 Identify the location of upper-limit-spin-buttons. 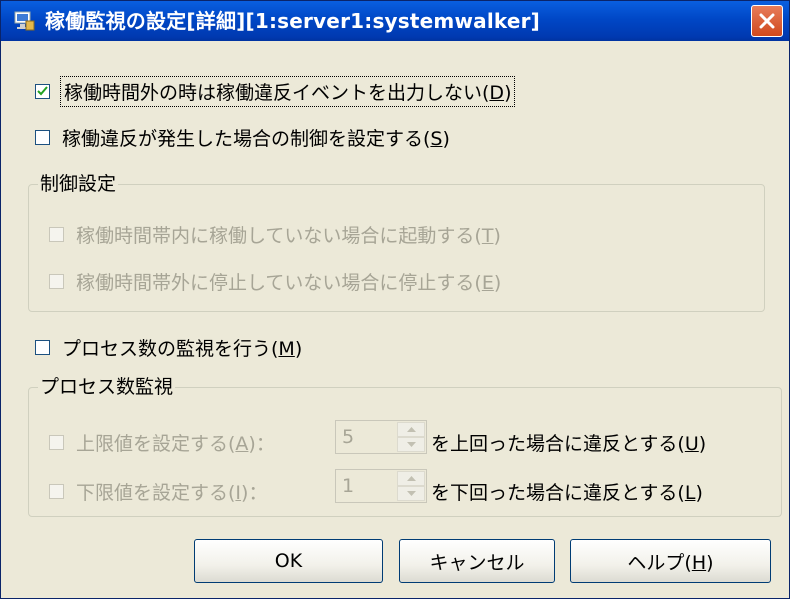
(411, 437).